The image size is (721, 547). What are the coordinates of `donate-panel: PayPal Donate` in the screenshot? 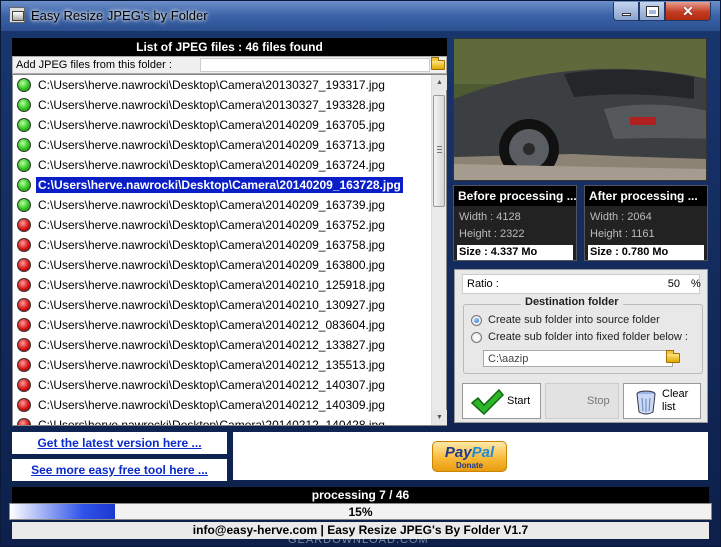 It's located at (470, 456).